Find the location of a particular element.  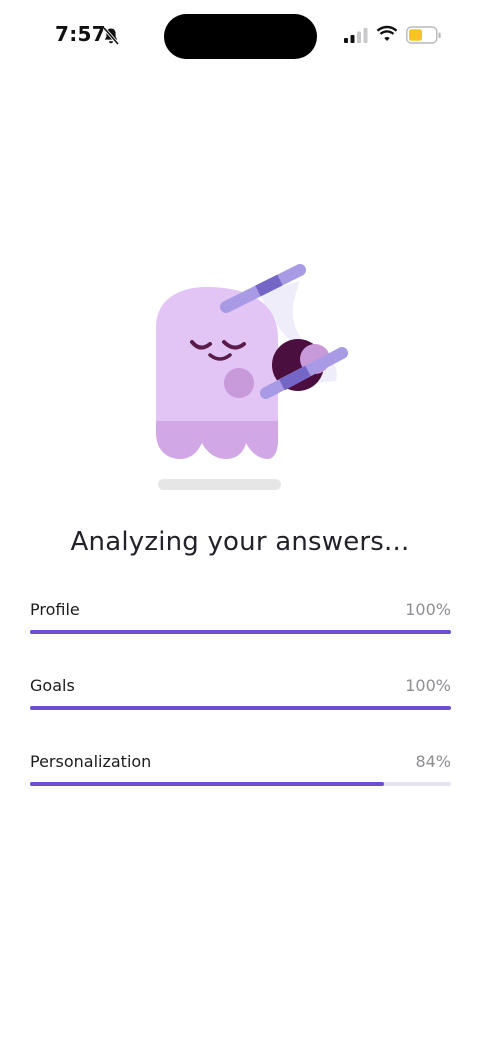

progress-label: Goals is located at coordinates (52, 685).